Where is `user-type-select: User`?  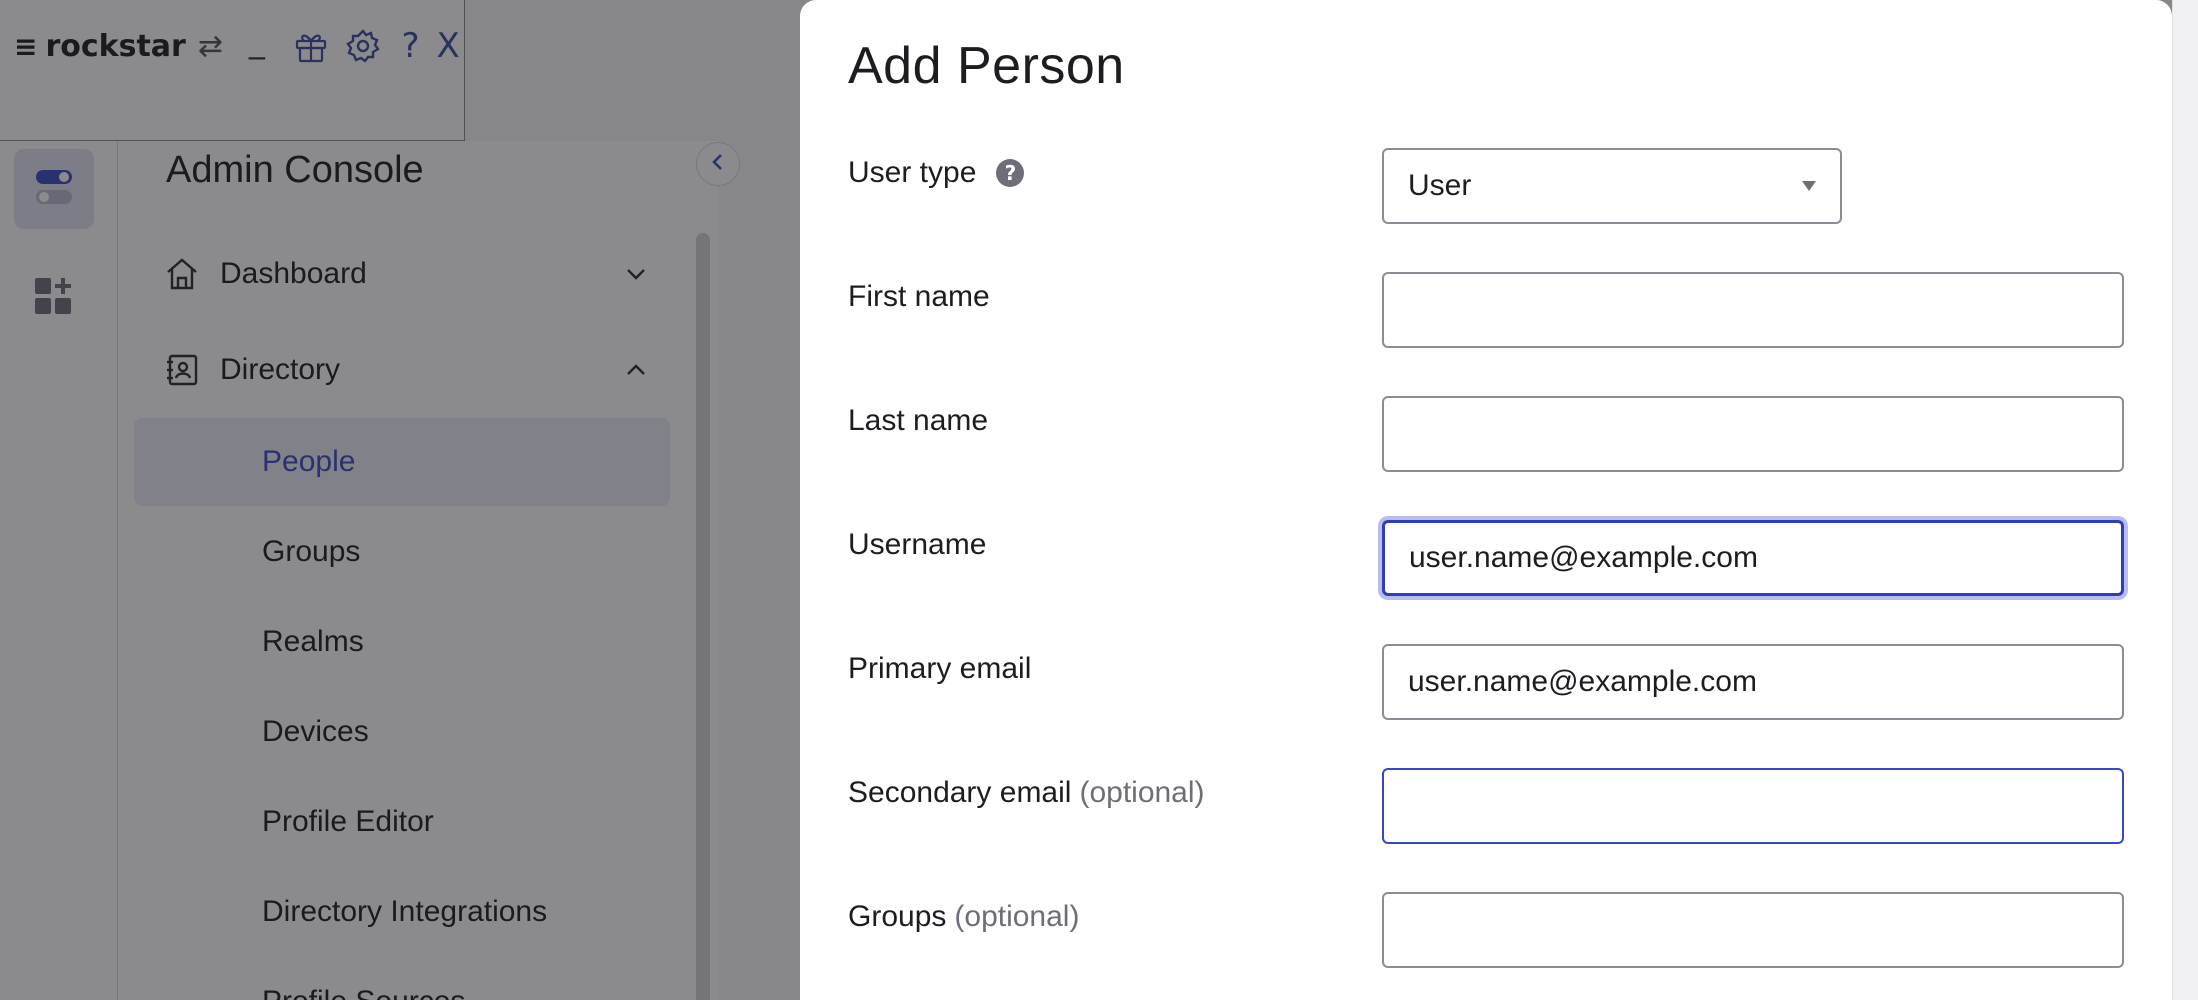 user-type-select: User is located at coordinates (1612, 186).